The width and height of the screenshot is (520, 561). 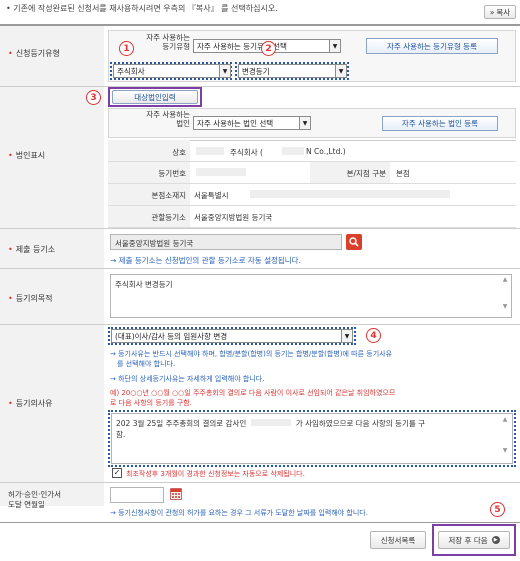 I want to click on reason-text-line-1: 202 3월 25일 주주총회의 결의로 감사인, so click(x=181, y=423).